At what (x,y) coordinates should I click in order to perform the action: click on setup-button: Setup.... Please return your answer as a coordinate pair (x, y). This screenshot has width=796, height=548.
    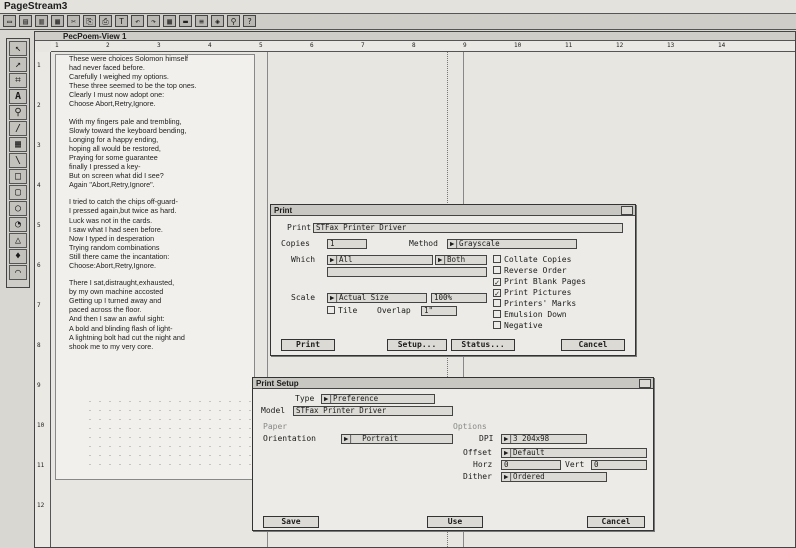
    Looking at the image, I should click on (417, 345).